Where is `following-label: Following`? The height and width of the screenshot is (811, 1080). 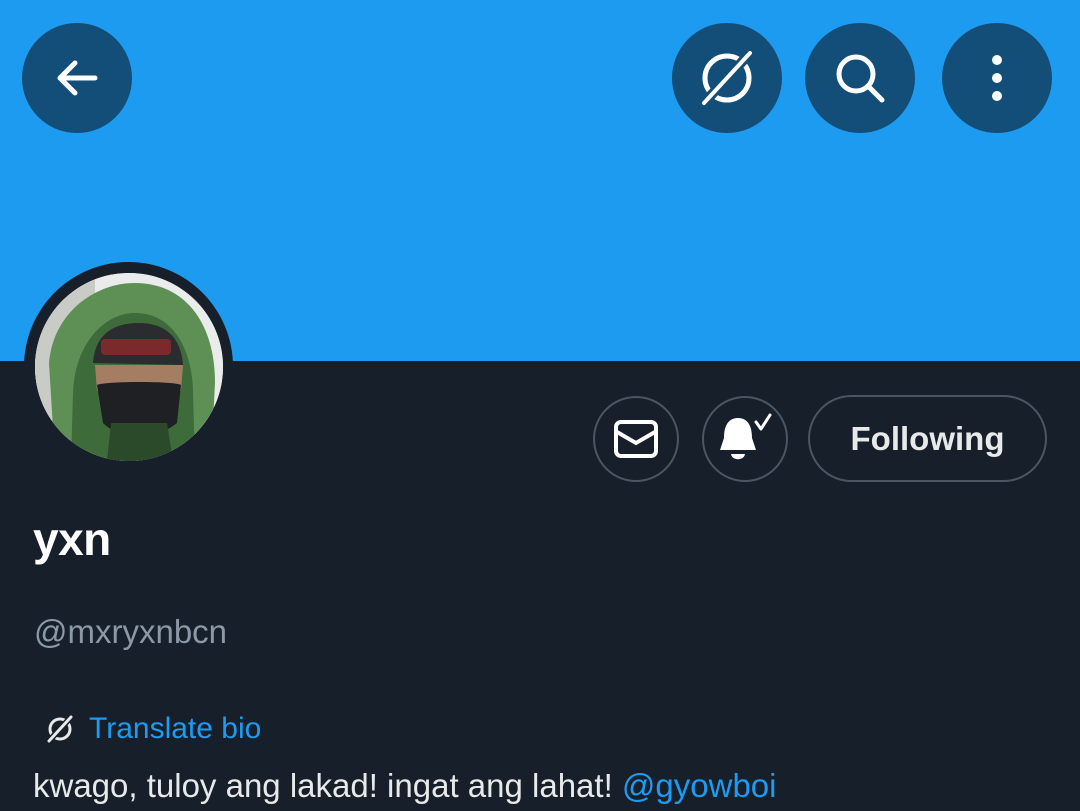 following-label: Following is located at coordinates (927, 438).